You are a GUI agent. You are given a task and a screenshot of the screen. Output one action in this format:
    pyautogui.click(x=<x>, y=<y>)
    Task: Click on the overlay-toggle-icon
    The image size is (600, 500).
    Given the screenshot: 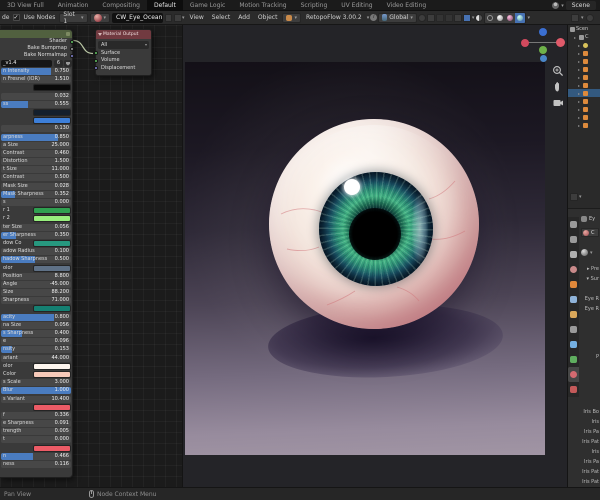 What is the action you would take?
    pyautogui.click(x=466, y=17)
    